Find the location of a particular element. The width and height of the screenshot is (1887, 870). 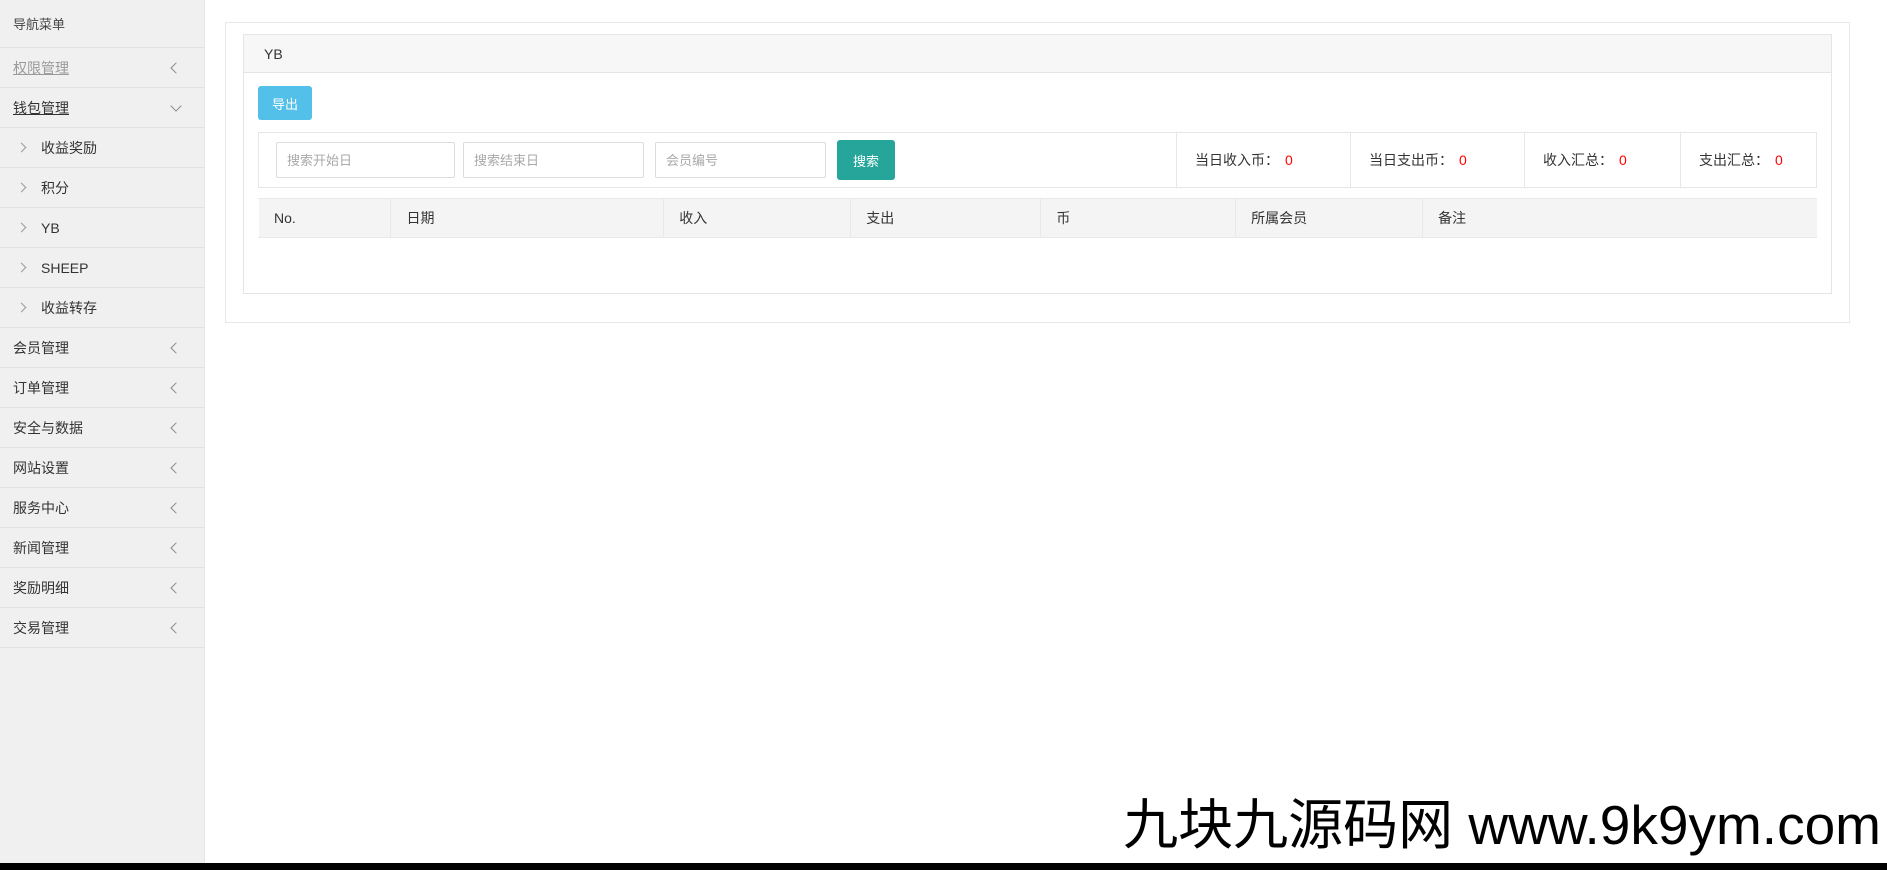

stat-label: 支出汇总： is located at coordinates (1734, 160).